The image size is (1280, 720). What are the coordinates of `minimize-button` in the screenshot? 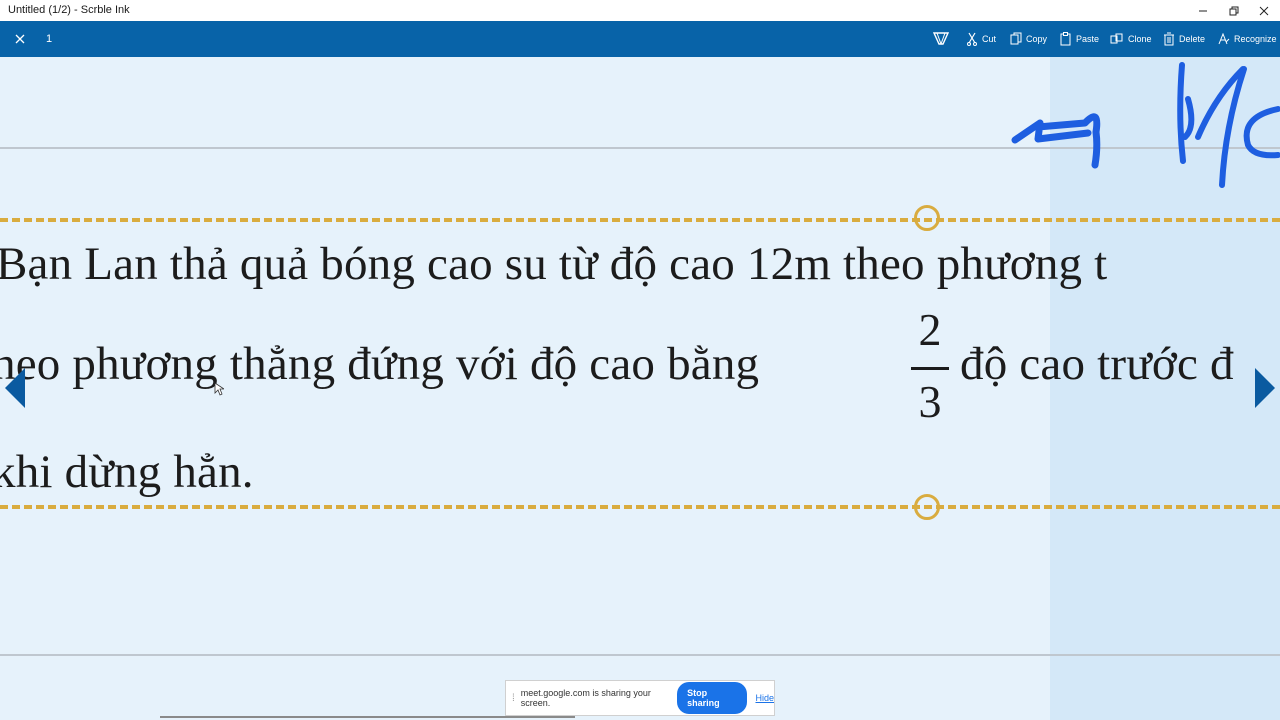 It's located at (1203, 10).